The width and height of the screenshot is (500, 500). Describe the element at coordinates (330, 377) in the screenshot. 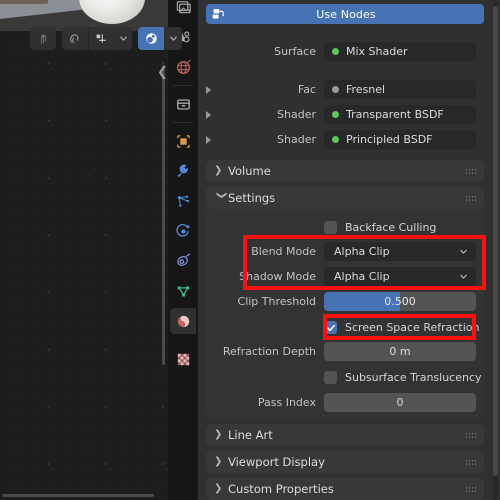

I see `subsurface-translucency-checkbox` at that location.